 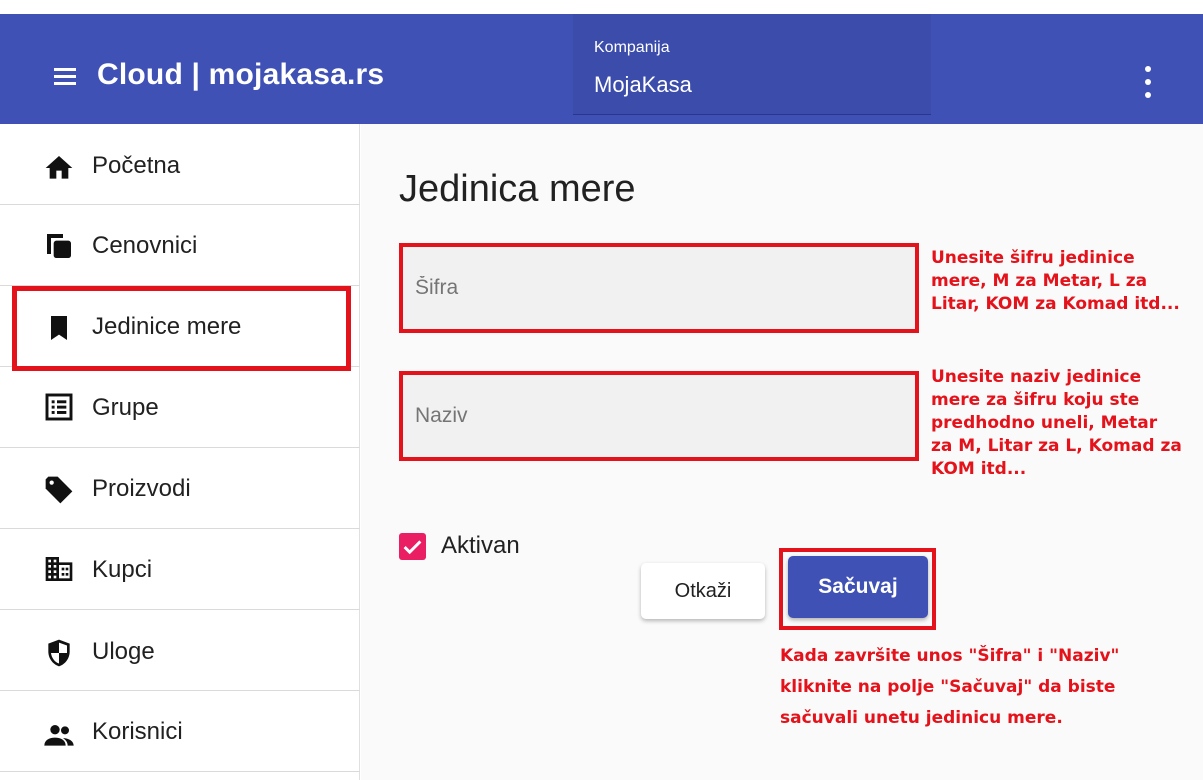 I want to click on sidebar-item-jedinice-mere: Jedinice mere, so click(x=180, y=326).